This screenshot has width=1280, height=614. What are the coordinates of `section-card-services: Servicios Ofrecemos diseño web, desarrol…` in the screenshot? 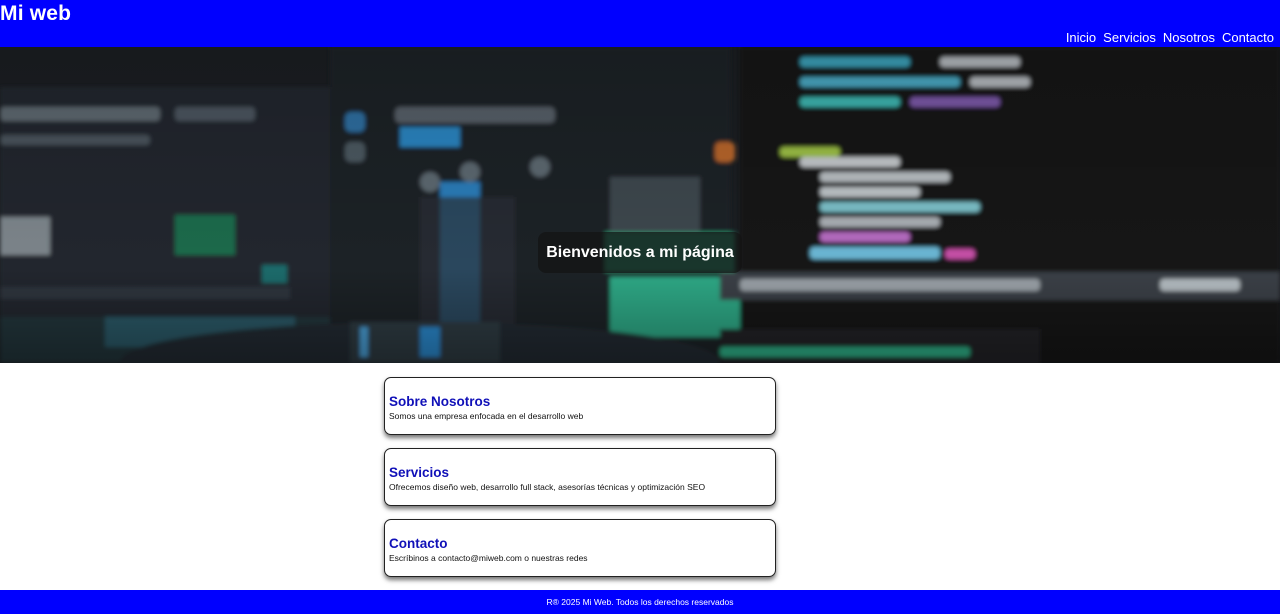 It's located at (580, 477).